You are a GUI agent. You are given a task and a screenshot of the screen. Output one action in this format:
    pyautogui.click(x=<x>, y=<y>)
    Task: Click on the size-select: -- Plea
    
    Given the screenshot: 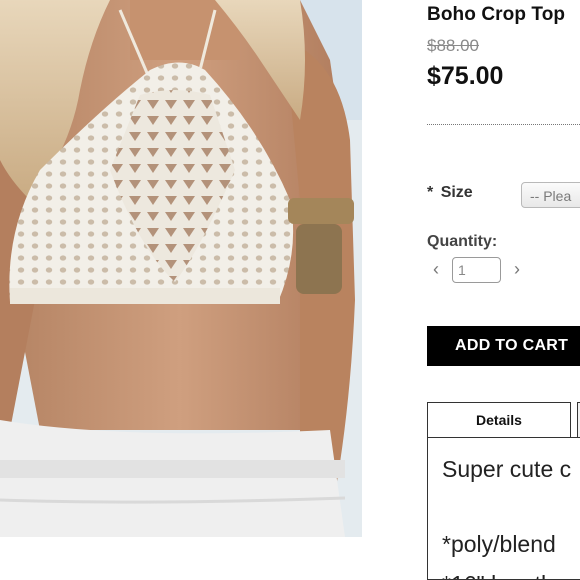 What is the action you would take?
    pyautogui.click(x=550, y=195)
    